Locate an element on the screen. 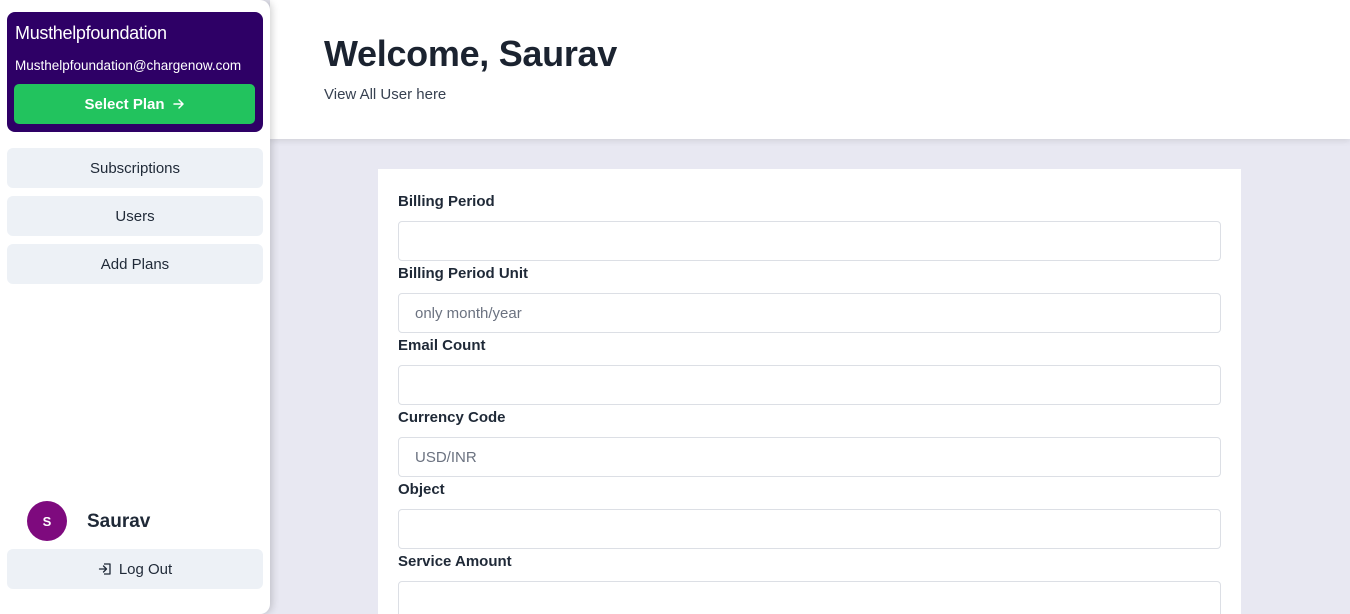 The height and width of the screenshot is (614, 1350). user-name: Saurav is located at coordinates (119, 521).